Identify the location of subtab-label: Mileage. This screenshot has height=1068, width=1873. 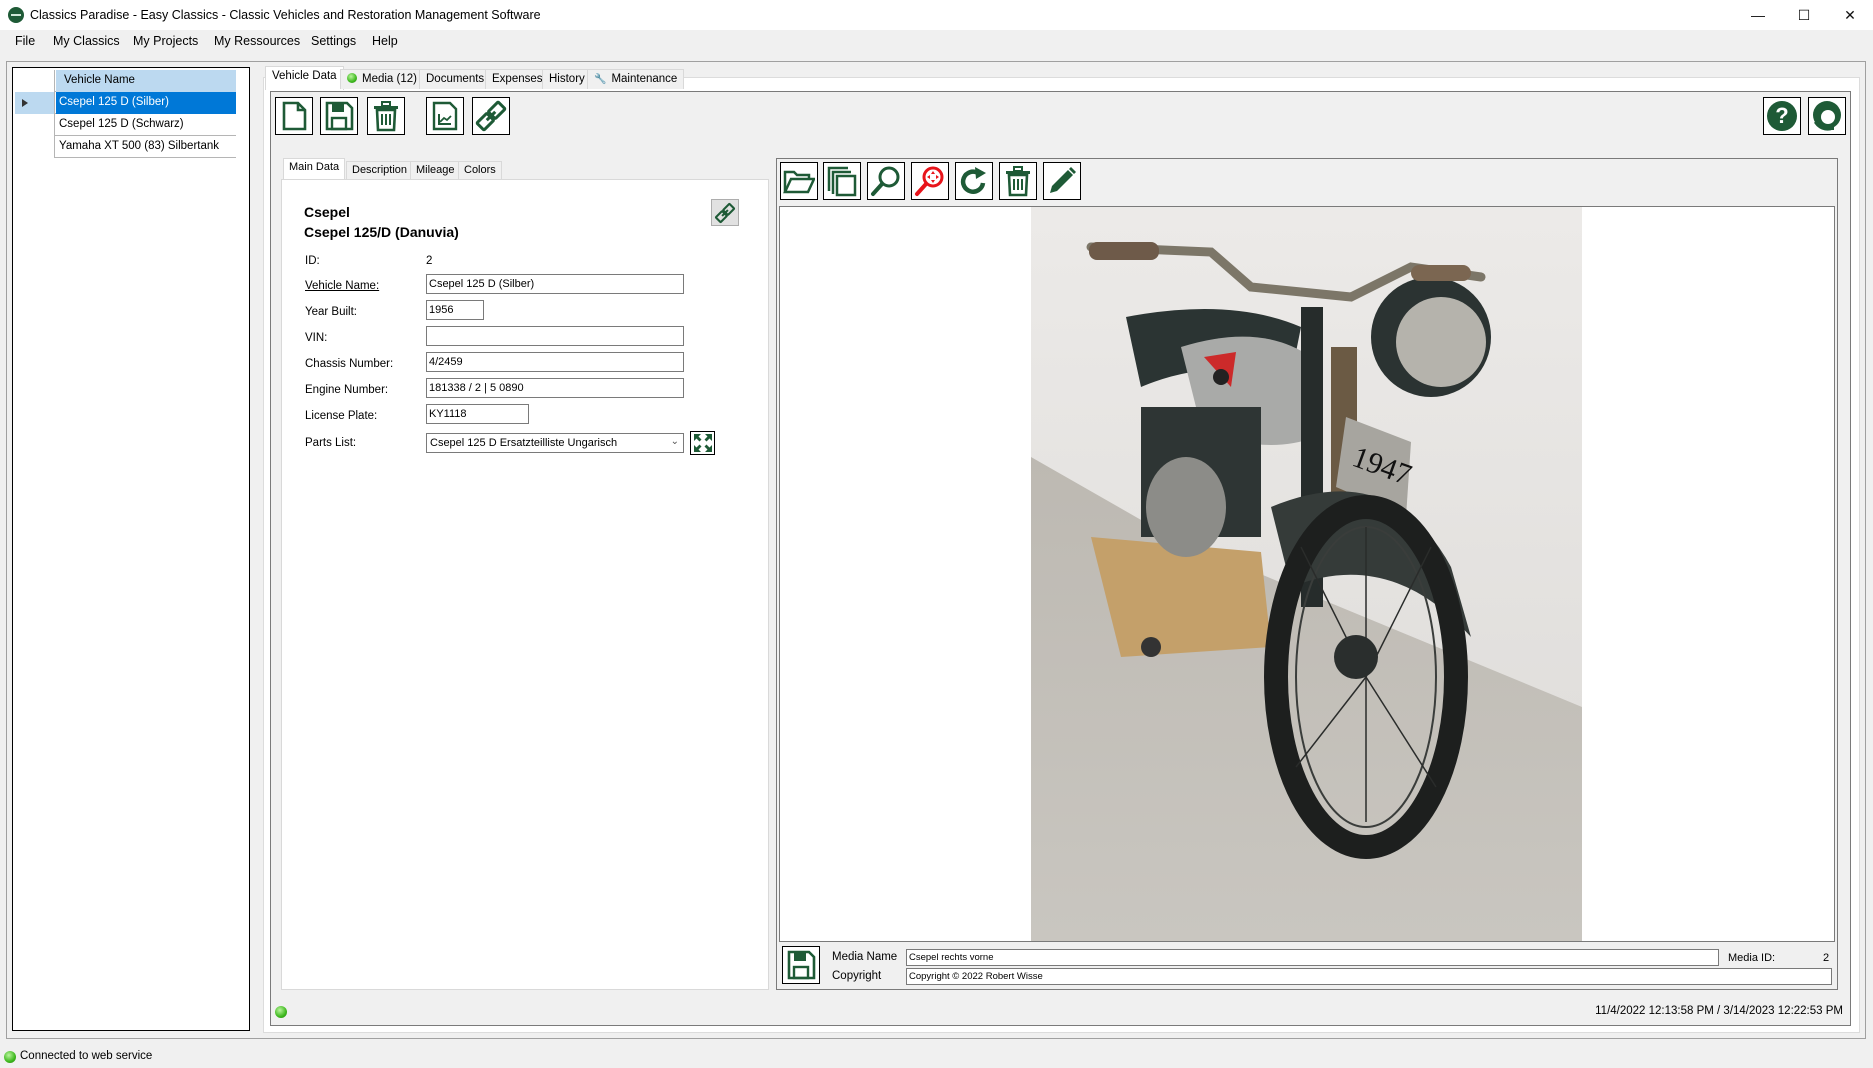
(435, 170).